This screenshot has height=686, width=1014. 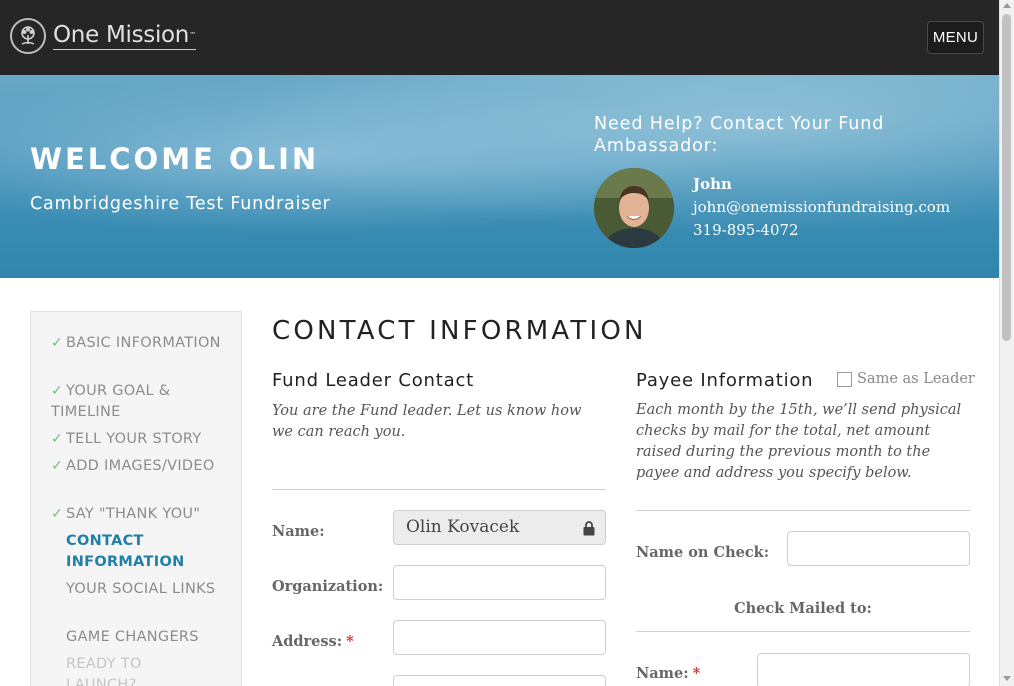 I want to click on leader-section-title: Fund Leader Contact, so click(x=373, y=380).